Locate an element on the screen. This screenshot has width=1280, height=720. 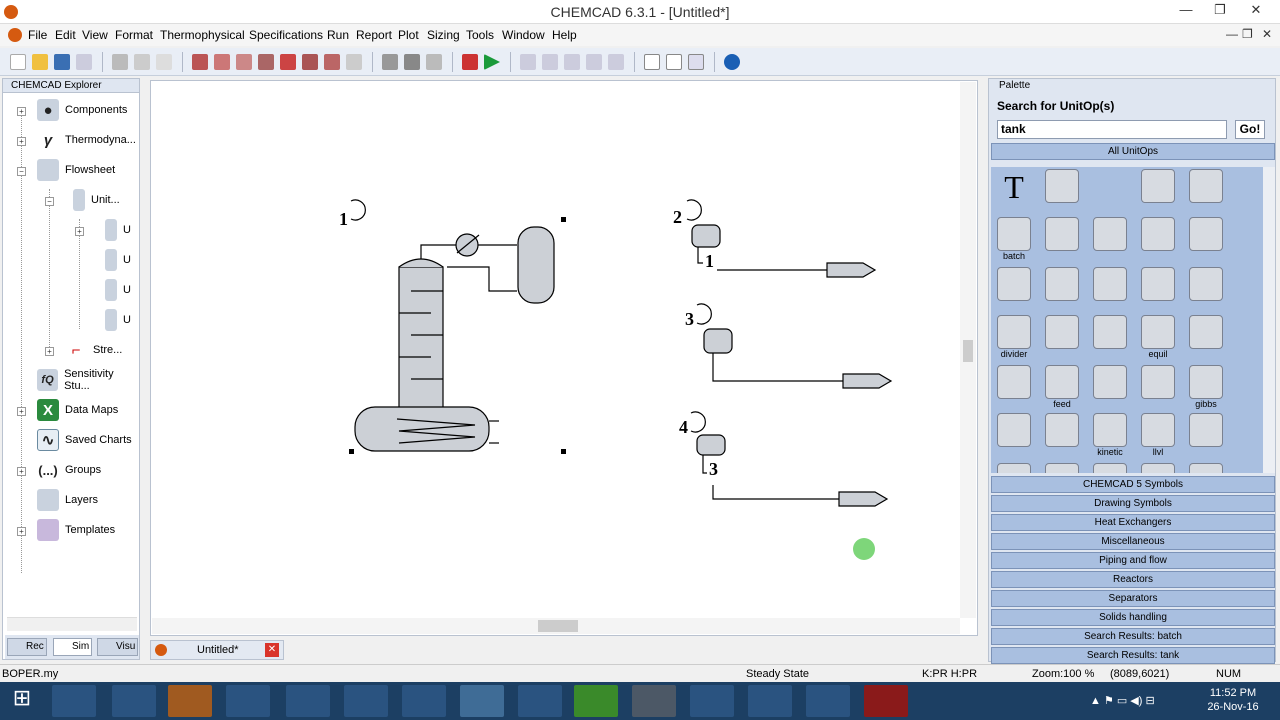
heater-unit-icon is located at coordinates (1062, 436).